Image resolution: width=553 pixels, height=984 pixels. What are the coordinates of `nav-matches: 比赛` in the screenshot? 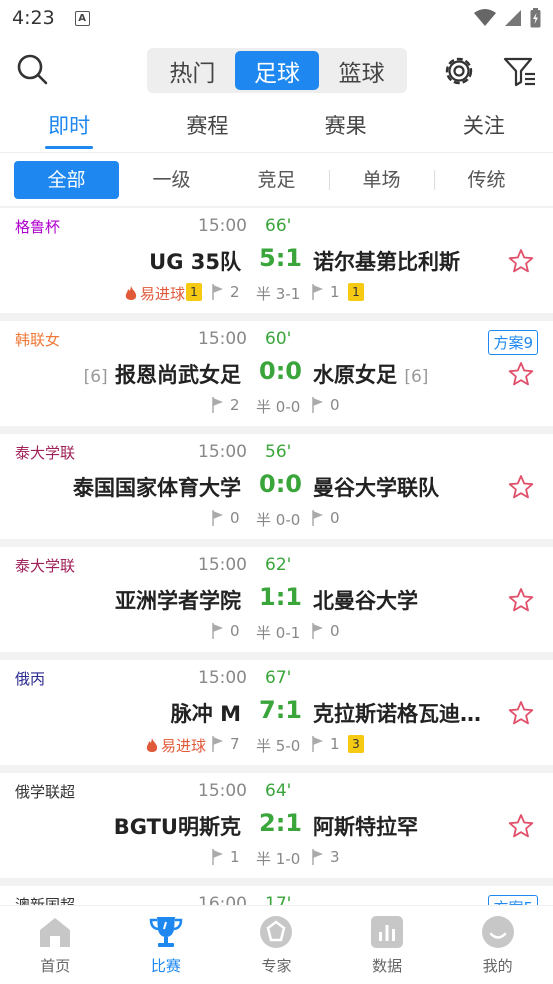 It's located at (166, 945).